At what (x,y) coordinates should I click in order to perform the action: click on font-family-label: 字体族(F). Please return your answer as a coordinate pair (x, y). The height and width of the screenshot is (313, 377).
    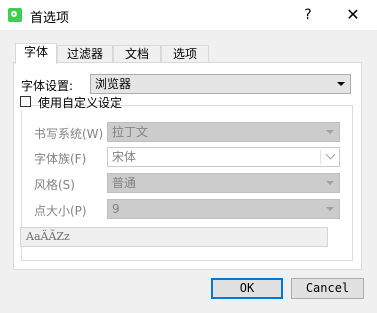
    Looking at the image, I should click on (60, 159).